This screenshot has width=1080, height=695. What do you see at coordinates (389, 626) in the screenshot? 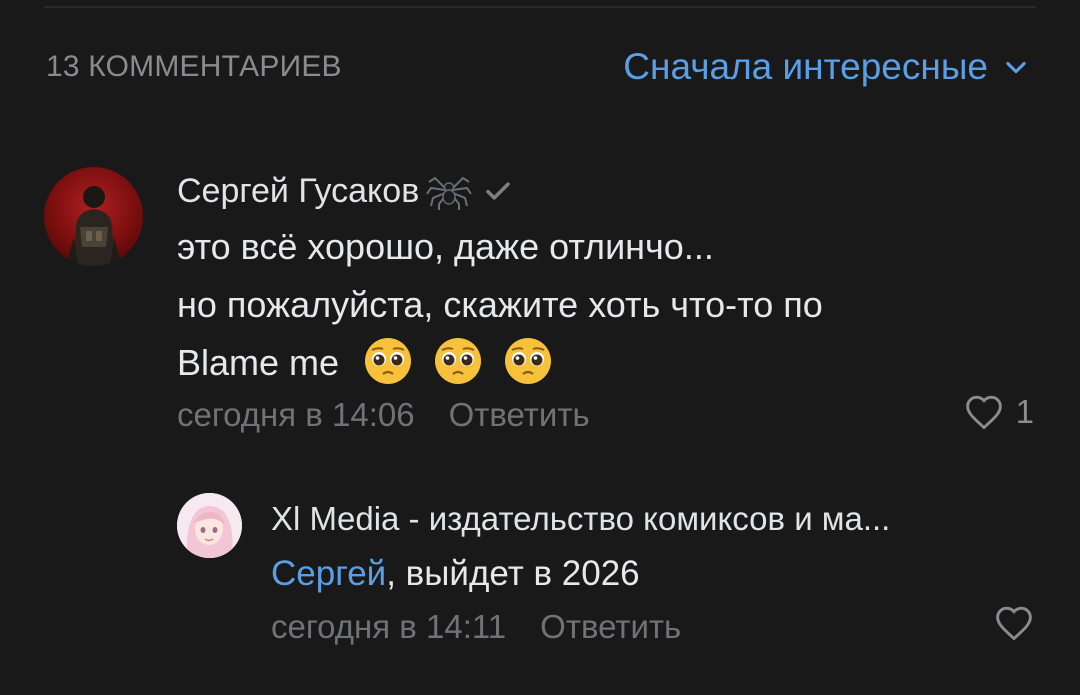
I see `reply-time: сегодня в 14:11` at bounding box center [389, 626].